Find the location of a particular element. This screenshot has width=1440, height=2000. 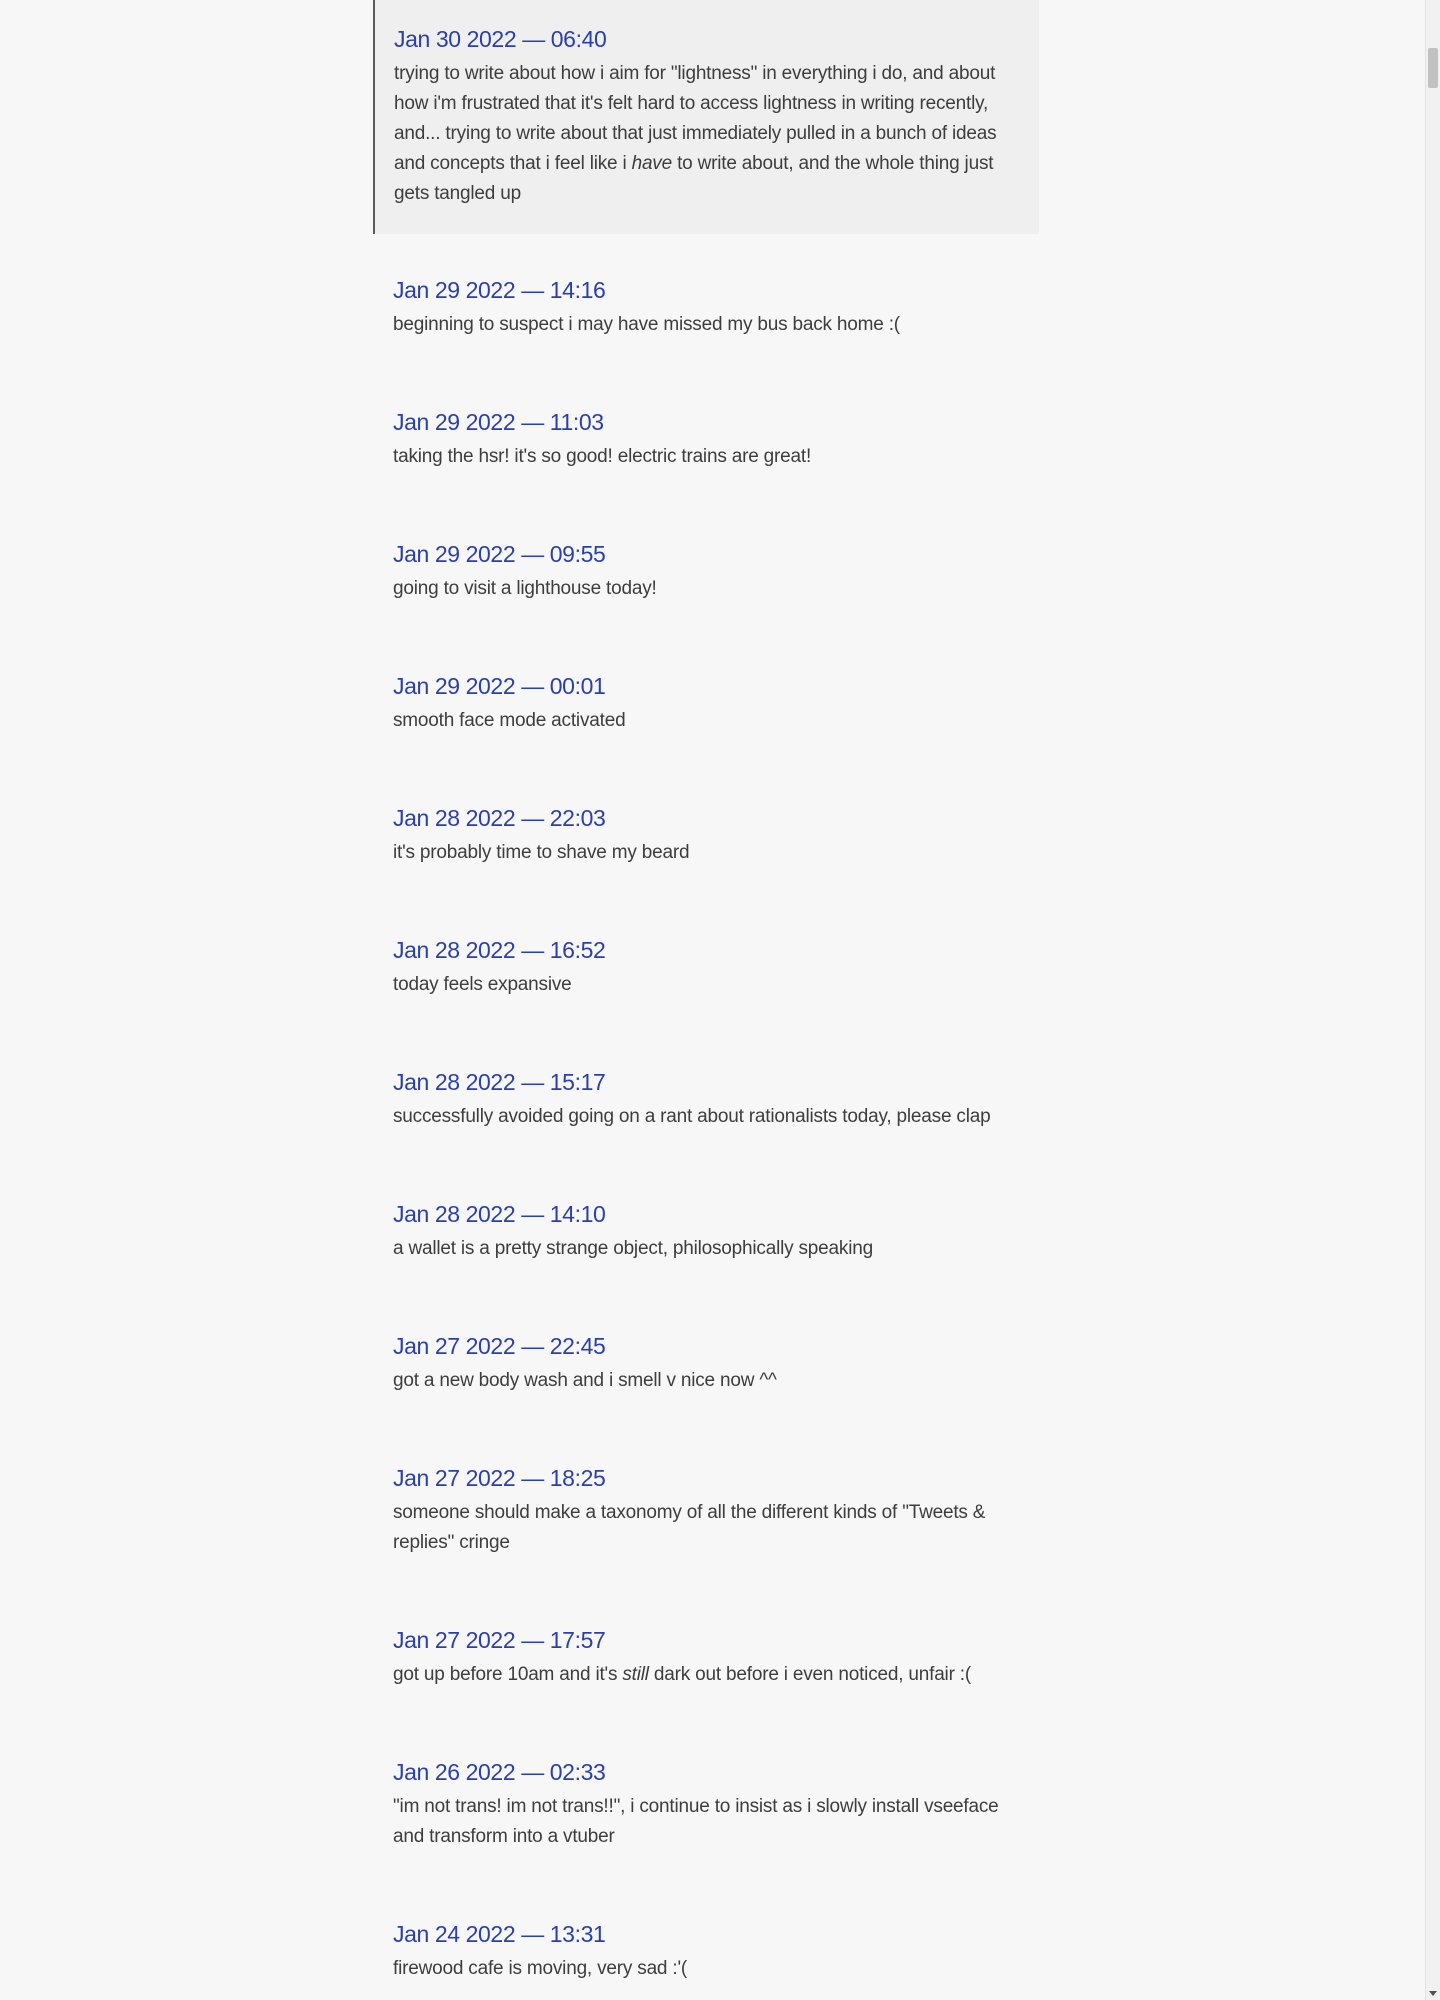

emphasis: have is located at coordinates (652, 163).